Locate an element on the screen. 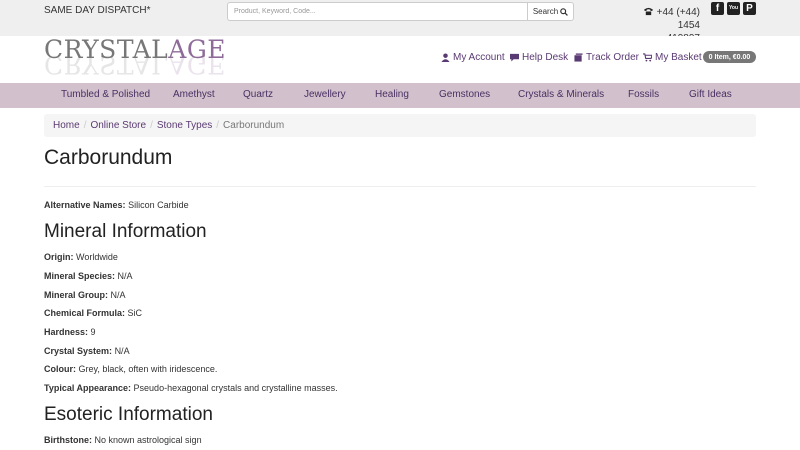 The image size is (800, 450). page-title: Carborundum is located at coordinates (108, 157).